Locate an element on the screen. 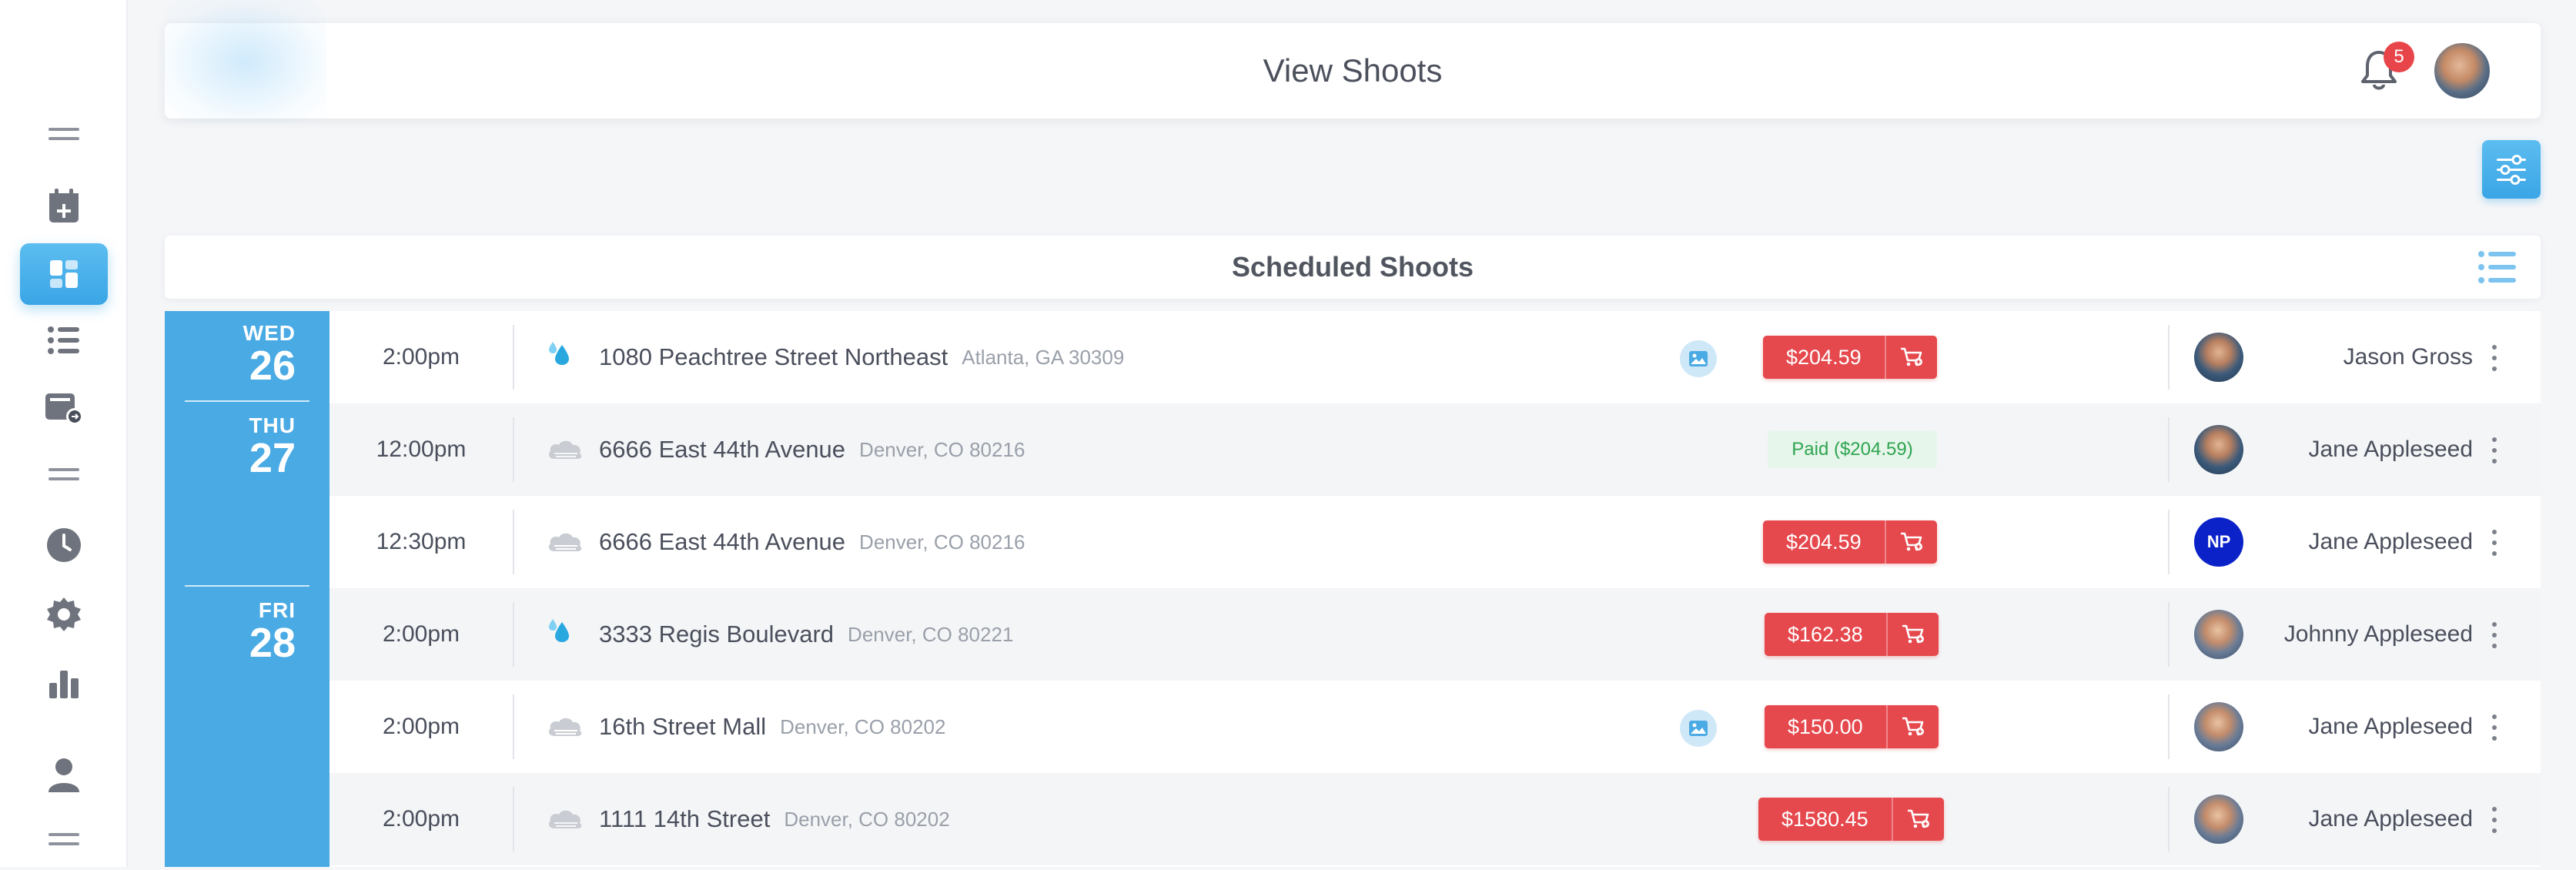 This screenshot has height=870, width=2576. user-icon is located at coordinates (64, 775).